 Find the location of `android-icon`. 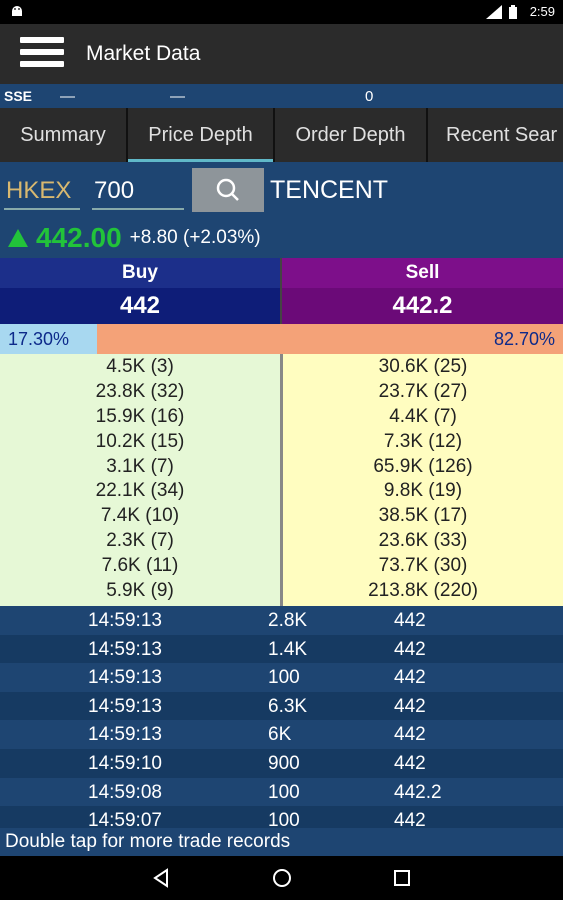

android-icon is located at coordinates (17, 11).